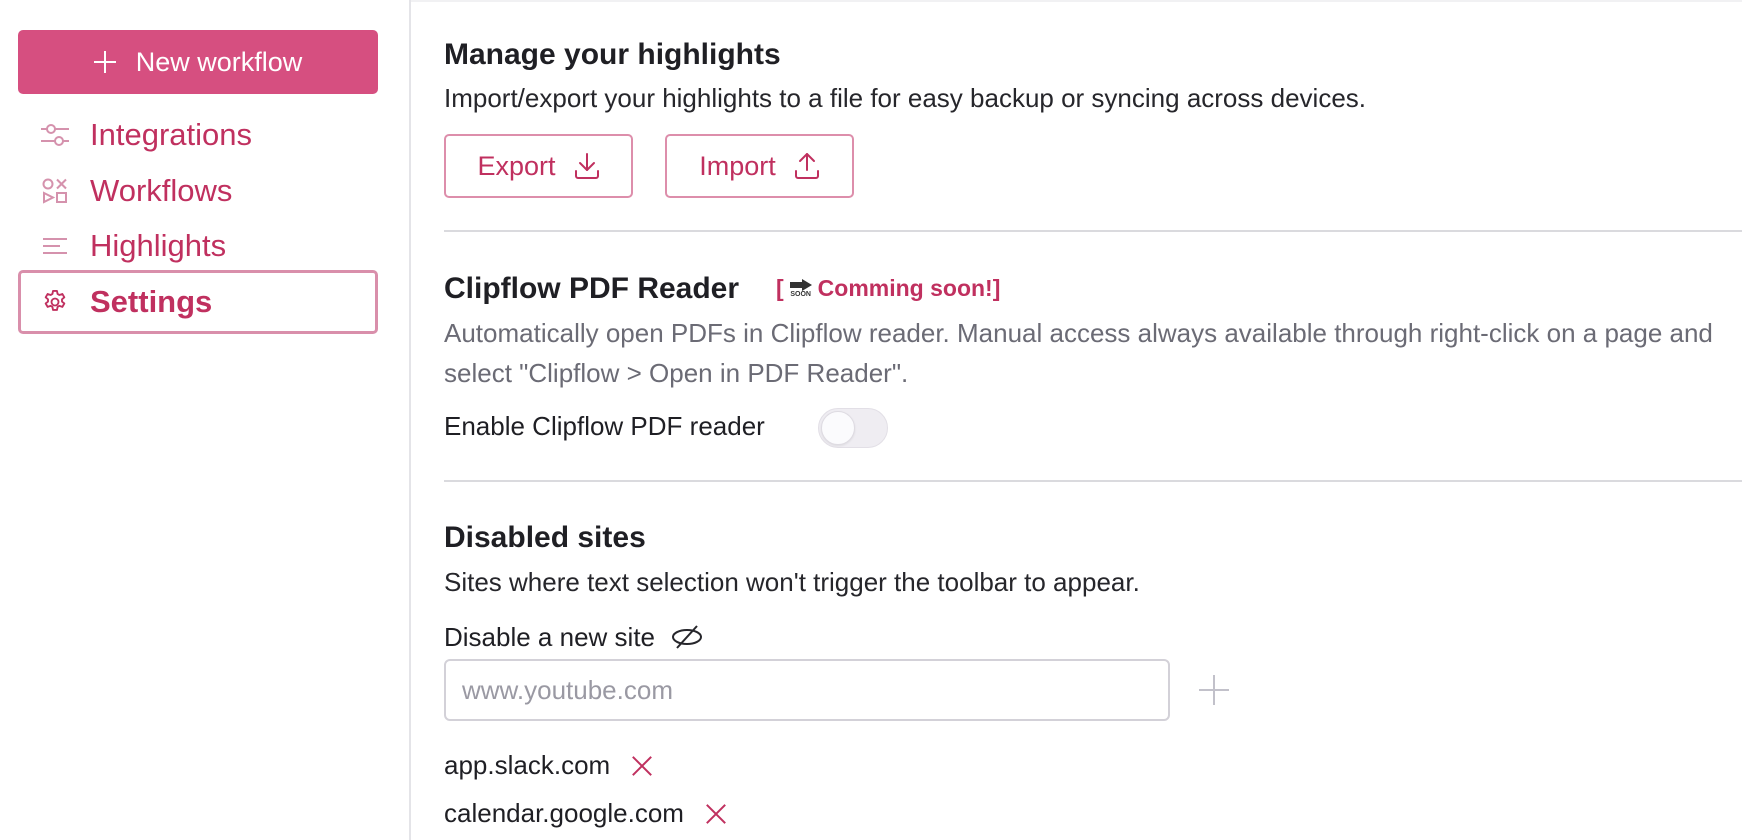 This screenshot has width=1742, height=840. I want to click on sidebar-item-settings: Settings, so click(198, 302).